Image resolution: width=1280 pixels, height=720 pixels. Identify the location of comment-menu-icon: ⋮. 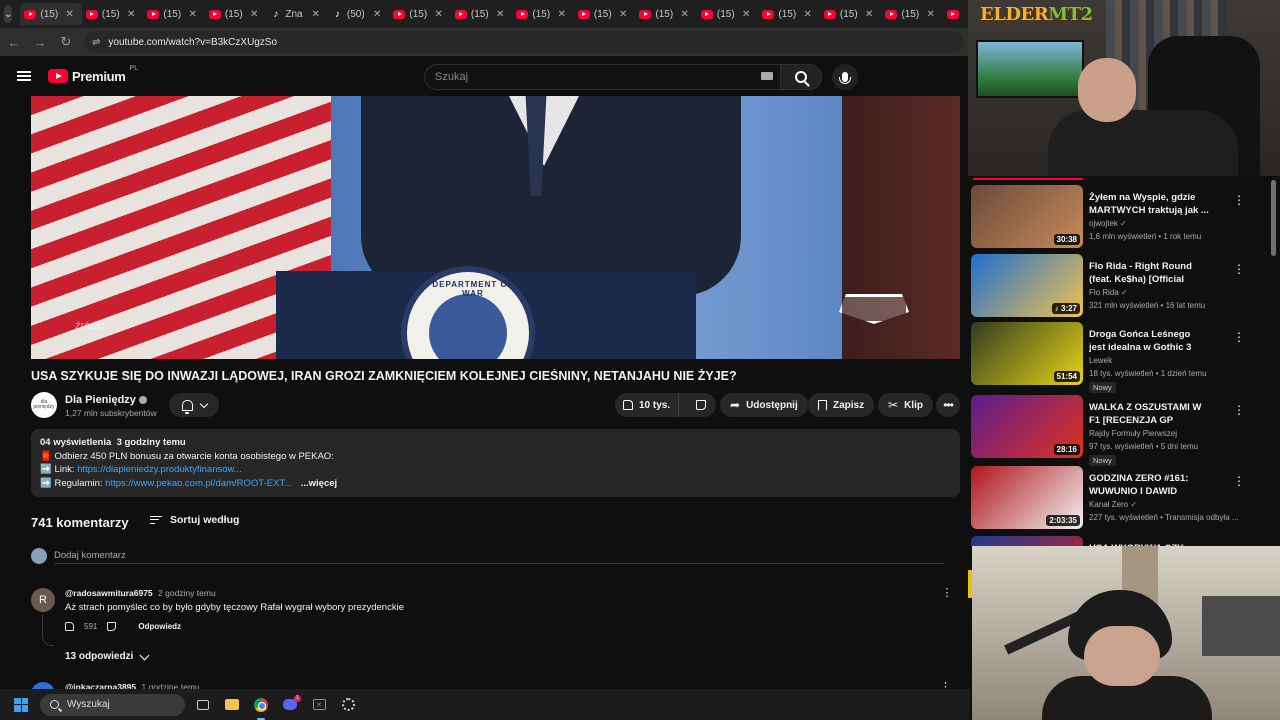
(947, 593).